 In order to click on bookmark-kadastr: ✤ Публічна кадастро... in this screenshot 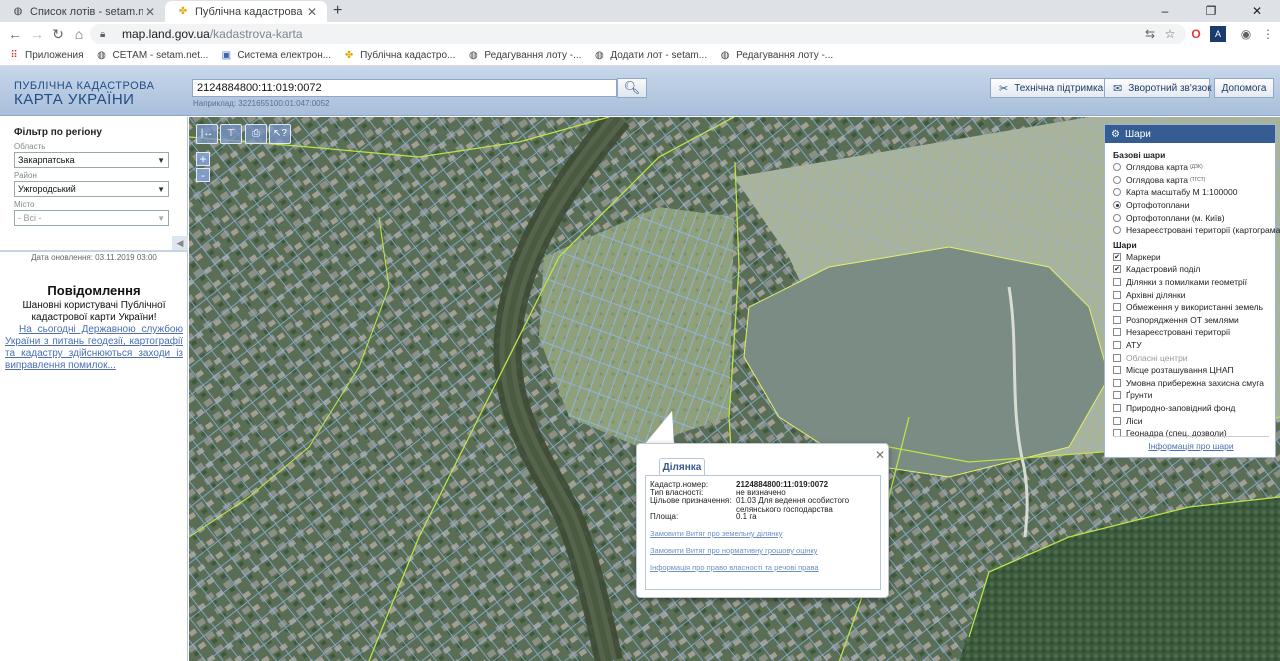, I will do `click(399, 55)`.